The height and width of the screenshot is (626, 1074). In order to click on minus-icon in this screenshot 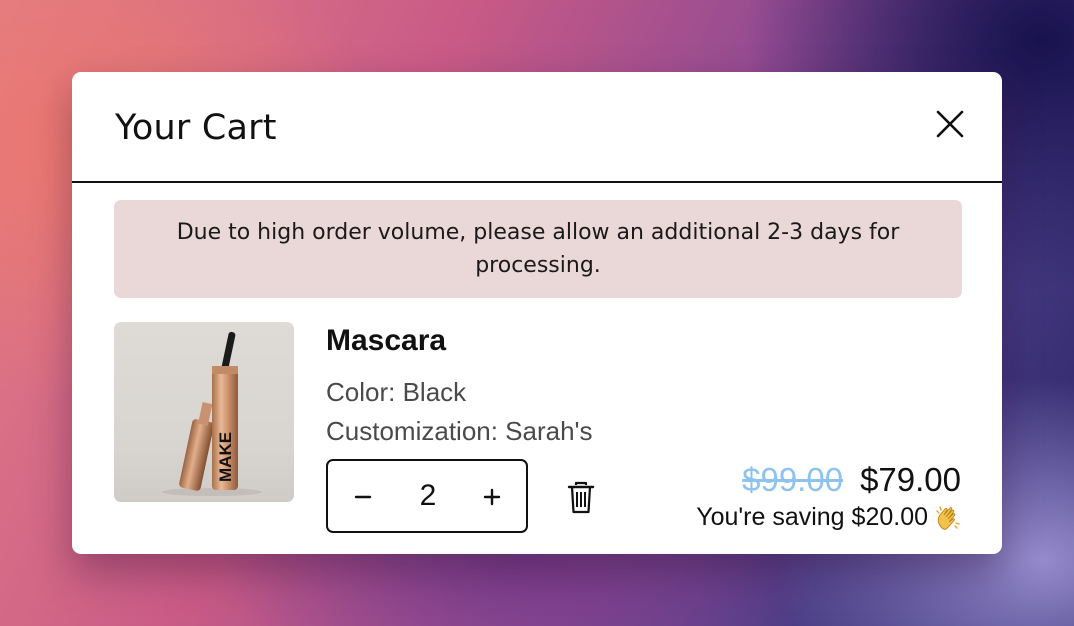, I will do `click(363, 497)`.